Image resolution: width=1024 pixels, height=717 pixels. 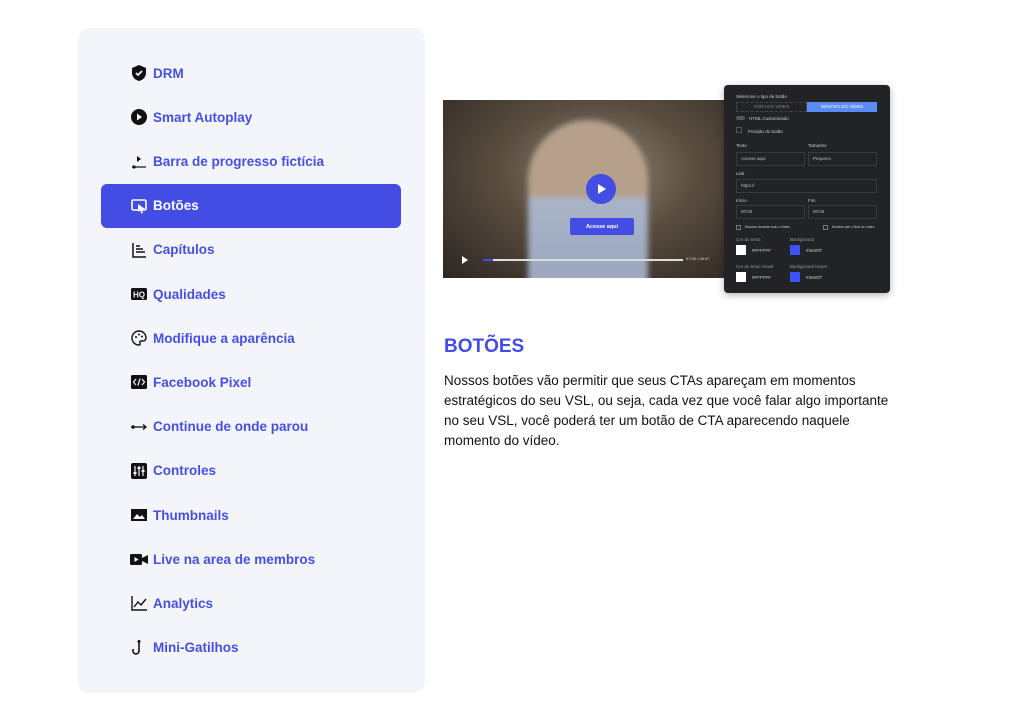 I want to click on sidebar-item-modifique-a-aparencia: Modifique a aparência, so click(x=251, y=338).